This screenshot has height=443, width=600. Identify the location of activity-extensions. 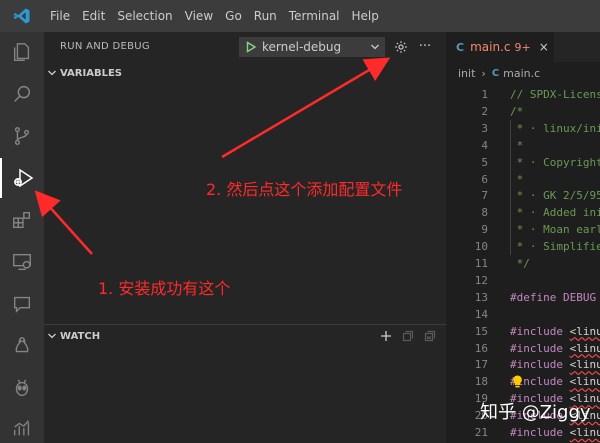
(22, 220).